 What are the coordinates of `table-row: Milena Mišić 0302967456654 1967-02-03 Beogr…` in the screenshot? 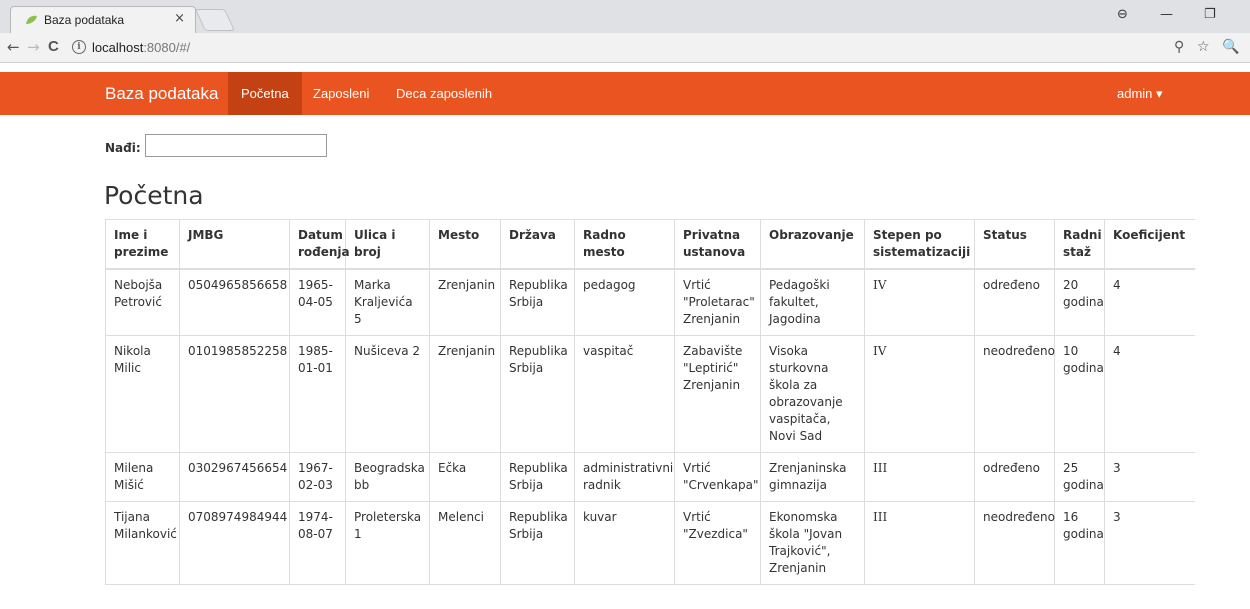 It's located at (650, 477).